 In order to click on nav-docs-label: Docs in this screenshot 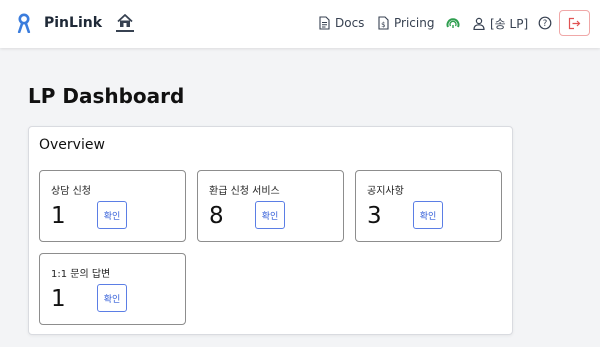, I will do `click(350, 23)`.